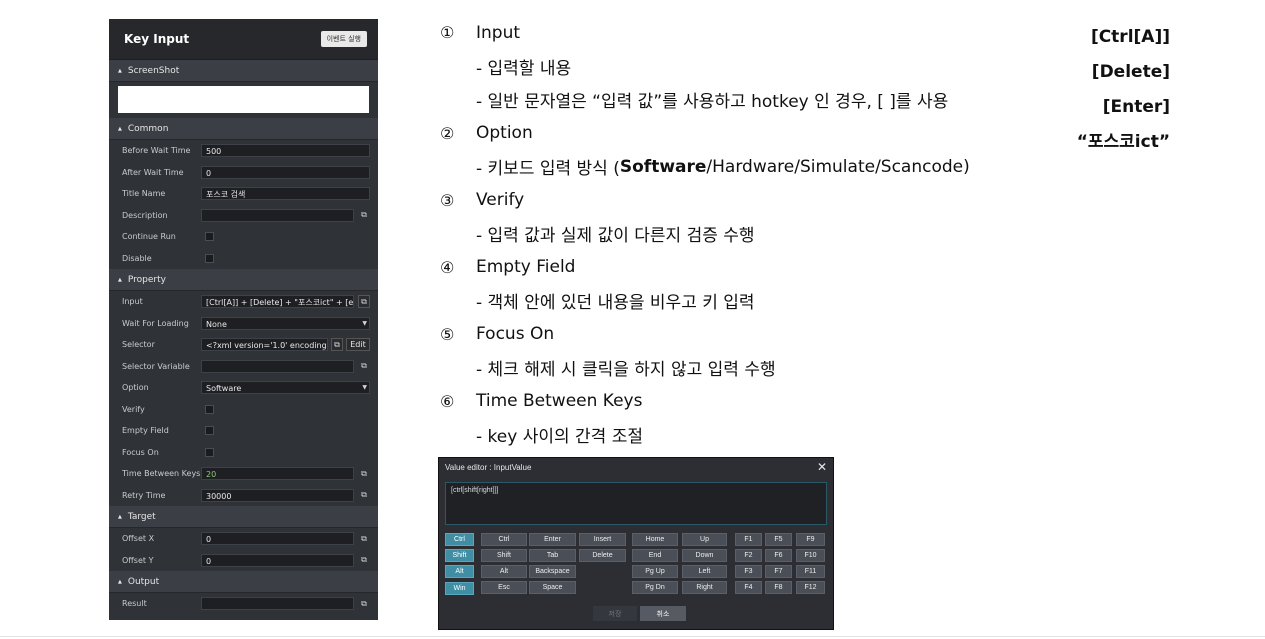  I want to click on key-button-down: Down, so click(704, 555).